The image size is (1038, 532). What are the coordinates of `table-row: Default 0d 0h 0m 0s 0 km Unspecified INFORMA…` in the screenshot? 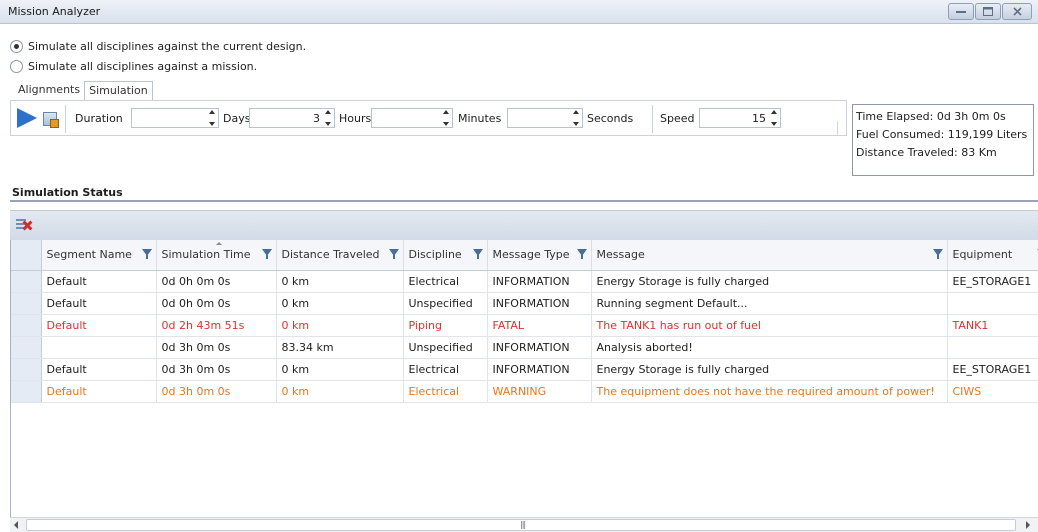 It's located at (524, 303).